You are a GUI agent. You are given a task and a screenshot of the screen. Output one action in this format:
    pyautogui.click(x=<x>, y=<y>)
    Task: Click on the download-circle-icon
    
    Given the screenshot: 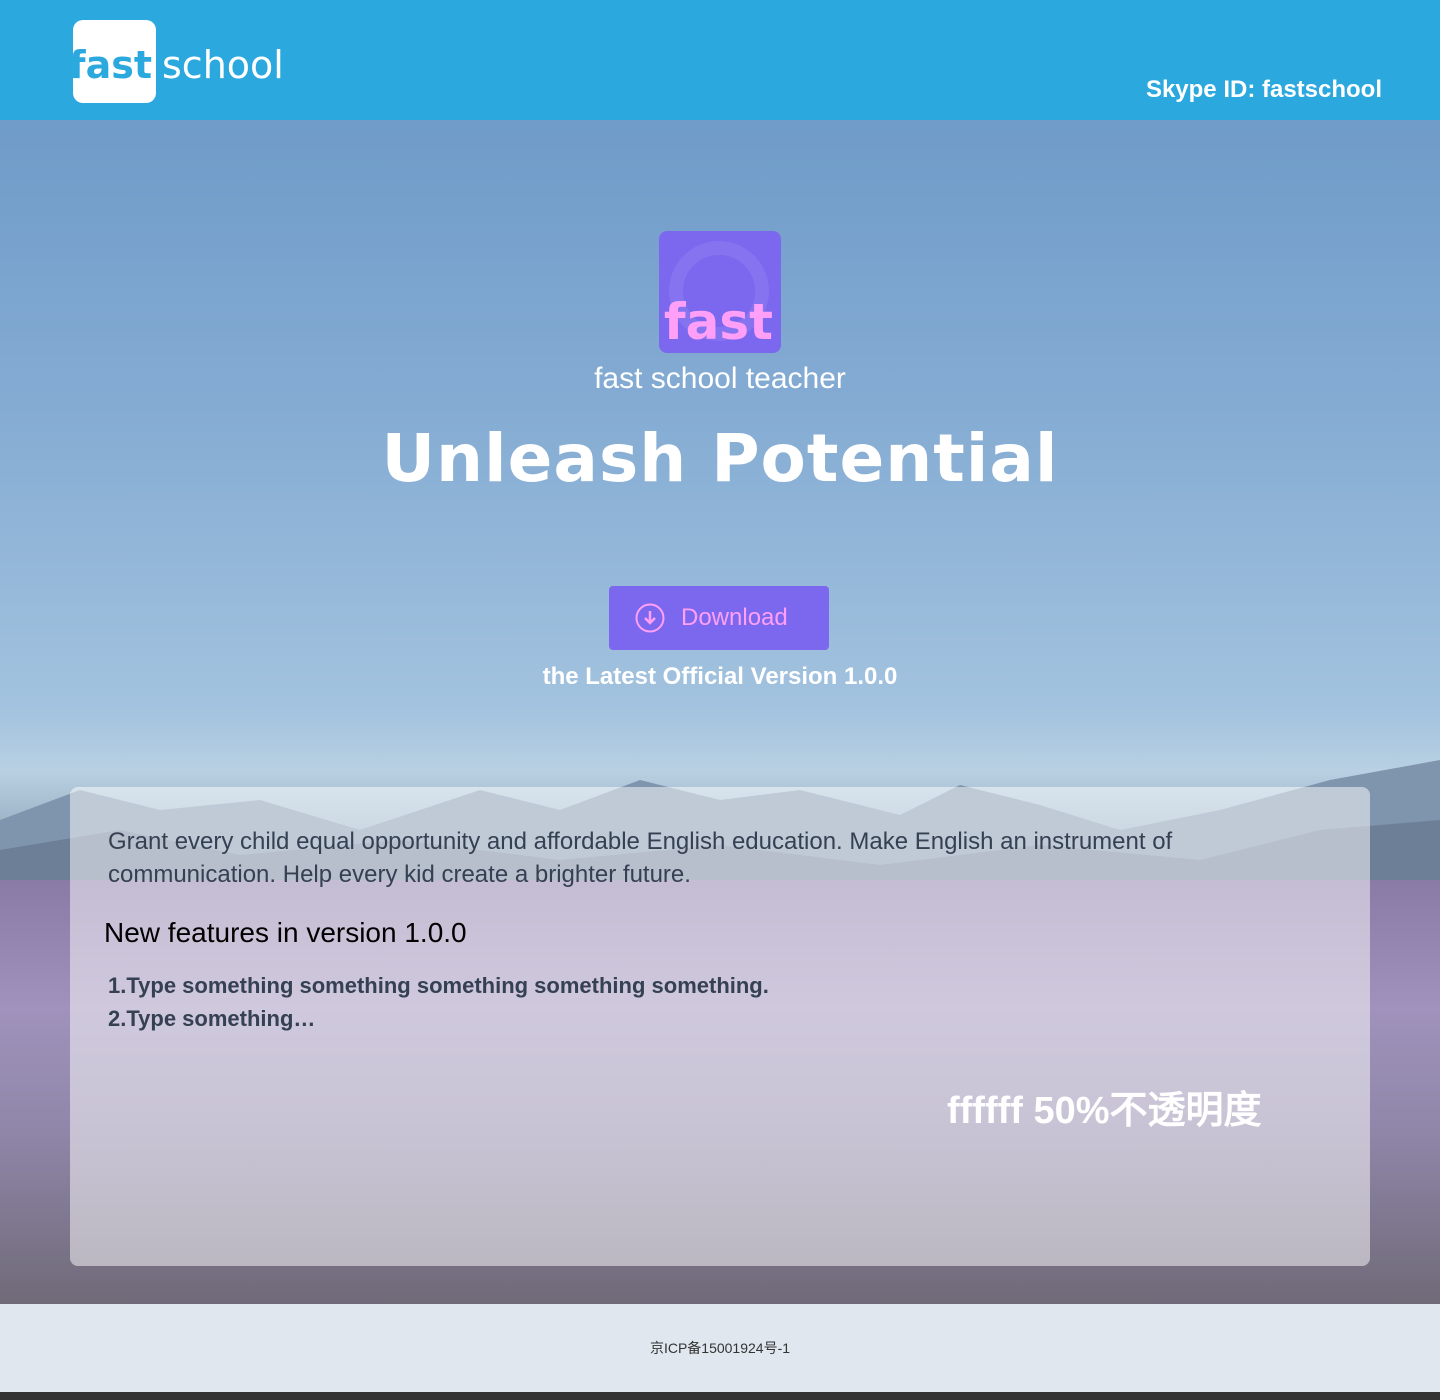 What is the action you would take?
    pyautogui.click(x=650, y=618)
    